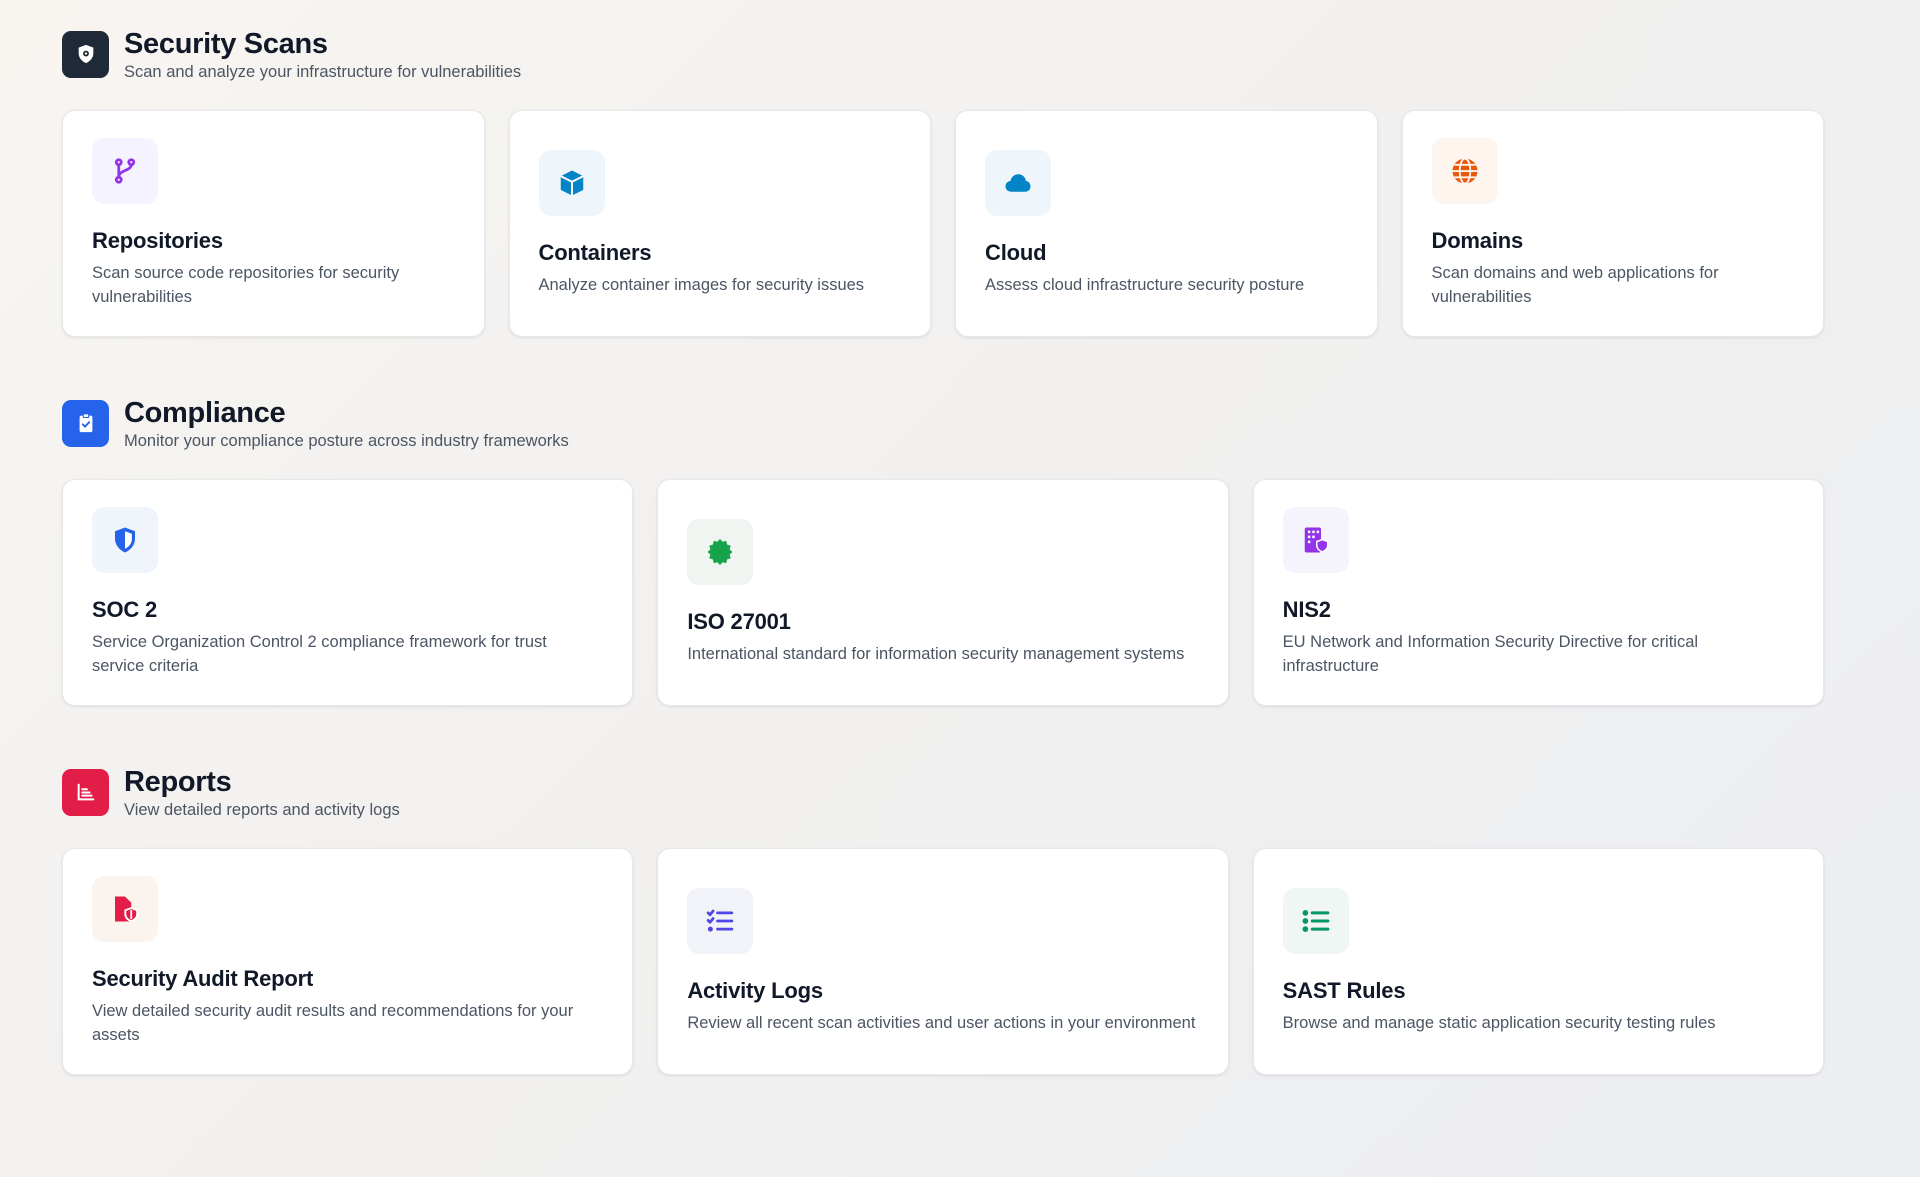 This screenshot has height=1177, width=1920. What do you see at coordinates (1306, 609) in the screenshot?
I see `card-title: NIS2` at bounding box center [1306, 609].